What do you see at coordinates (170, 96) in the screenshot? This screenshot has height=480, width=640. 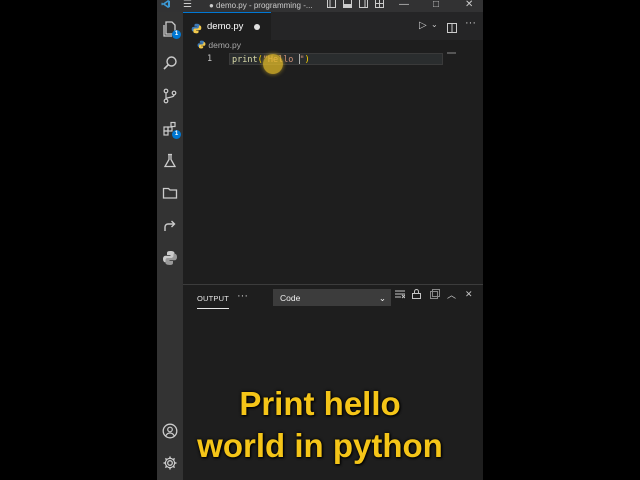 I see `source-control-icon` at bounding box center [170, 96].